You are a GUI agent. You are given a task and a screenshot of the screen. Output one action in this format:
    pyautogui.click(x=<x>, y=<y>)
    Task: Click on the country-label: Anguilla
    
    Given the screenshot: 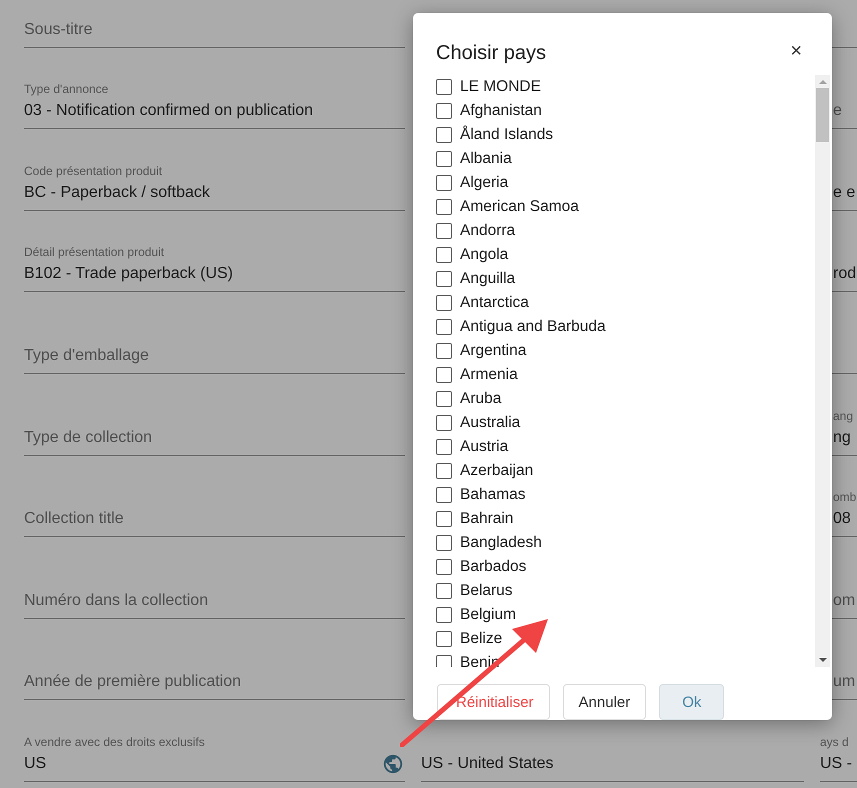 What is the action you would take?
    pyautogui.click(x=488, y=279)
    